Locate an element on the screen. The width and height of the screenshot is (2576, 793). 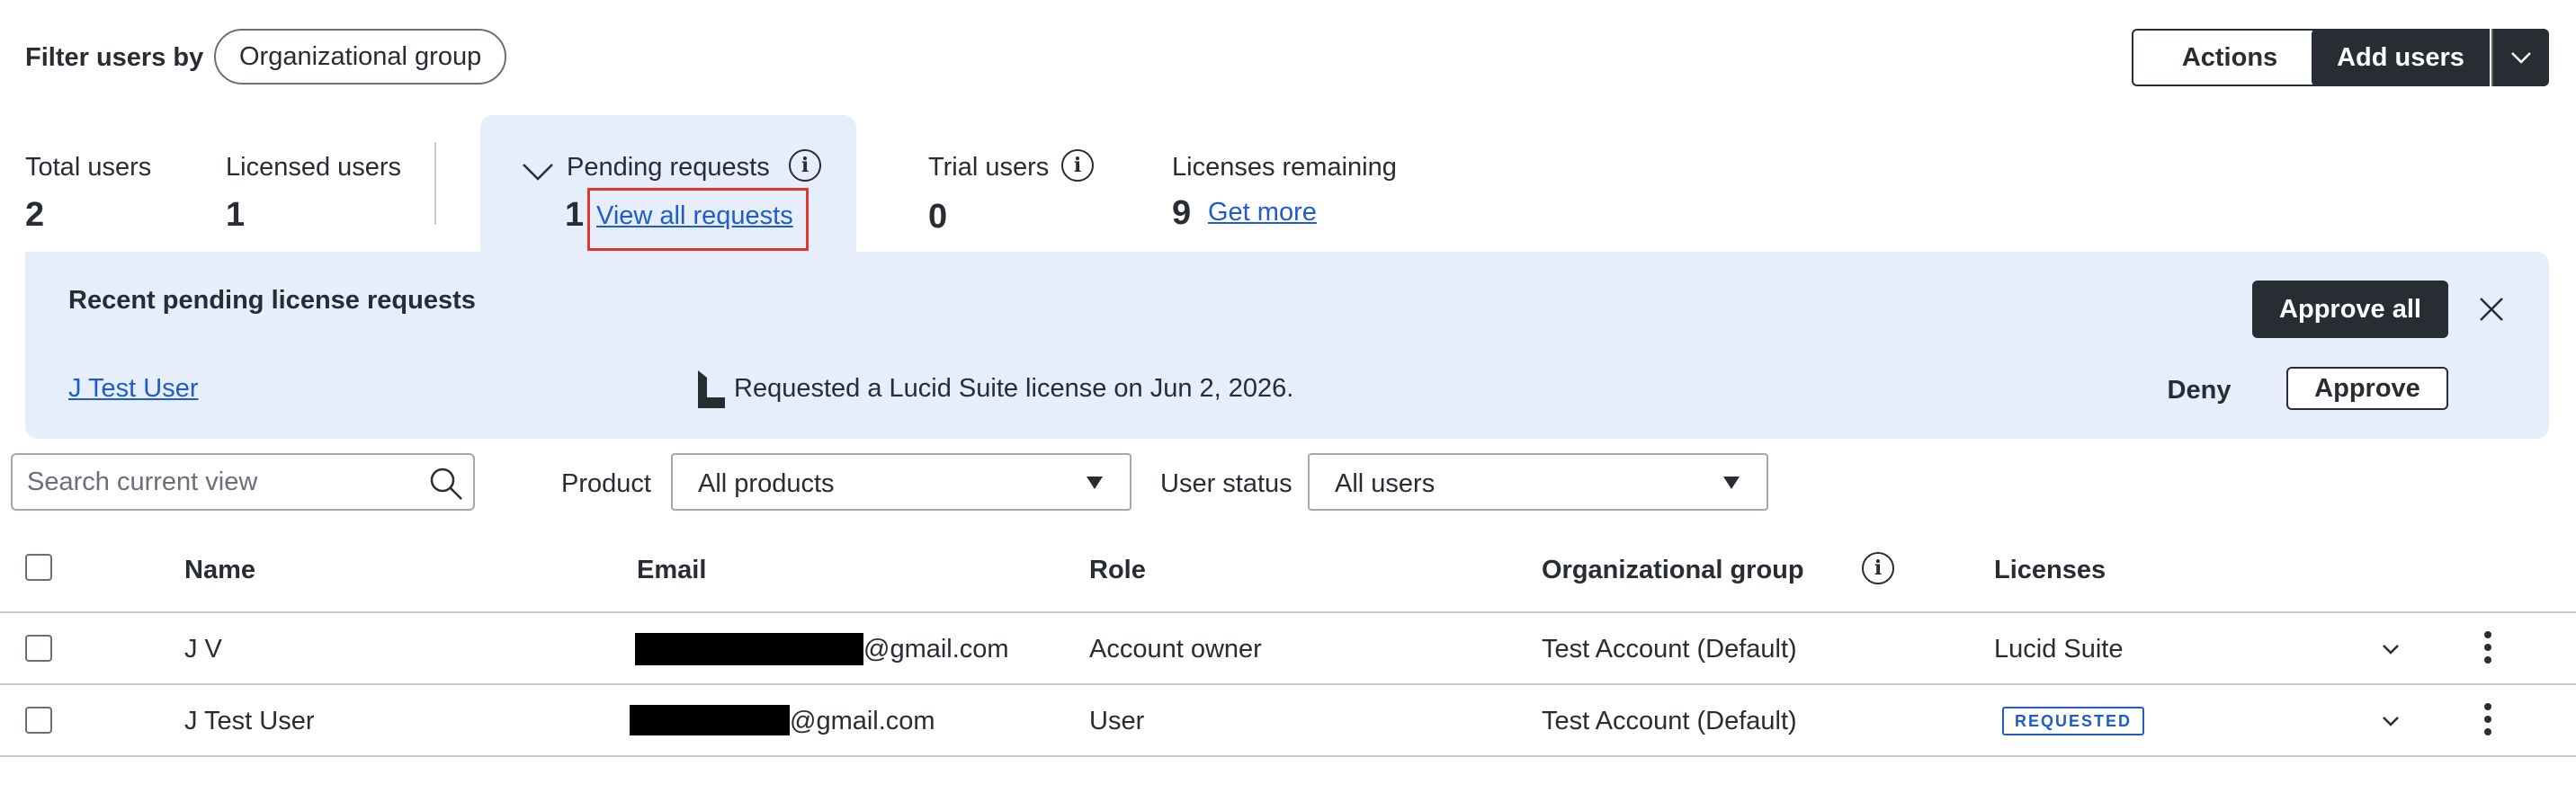
stats-divider is located at coordinates (435, 183).